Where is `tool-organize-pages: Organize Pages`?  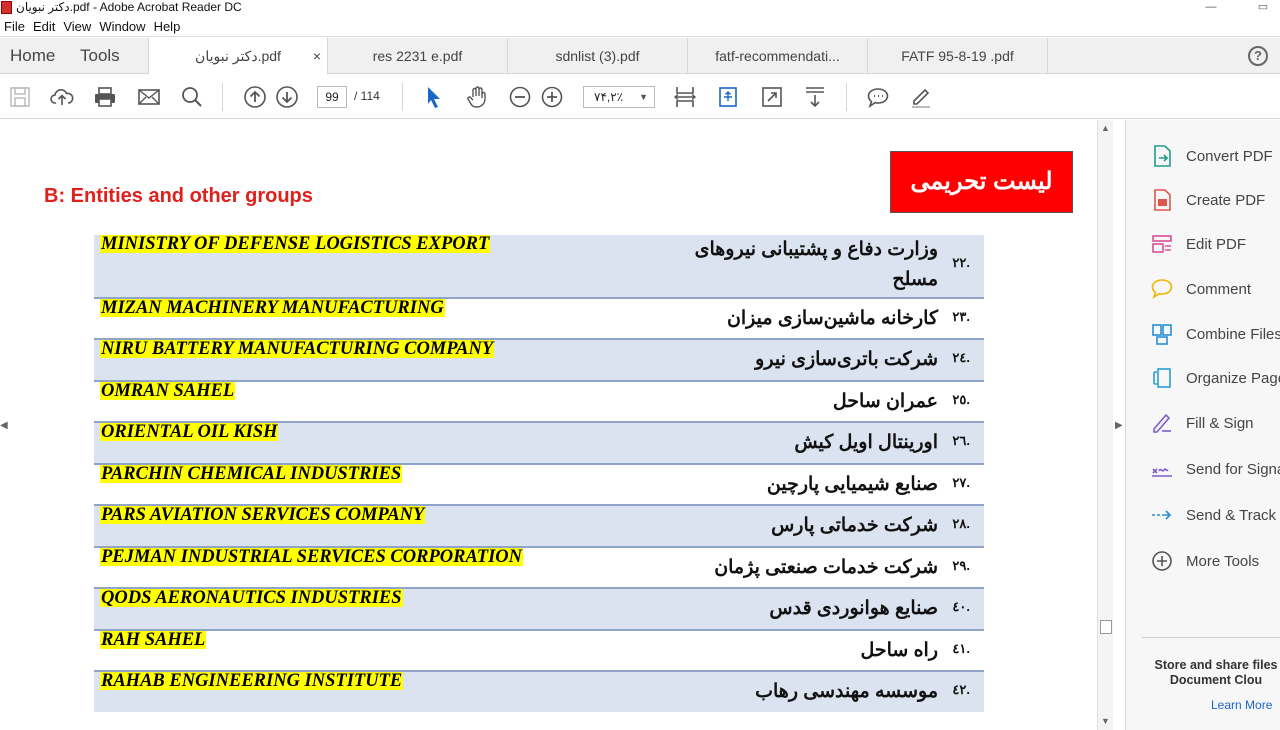 tool-organize-pages: Organize Pages is located at coordinates (1215, 379).